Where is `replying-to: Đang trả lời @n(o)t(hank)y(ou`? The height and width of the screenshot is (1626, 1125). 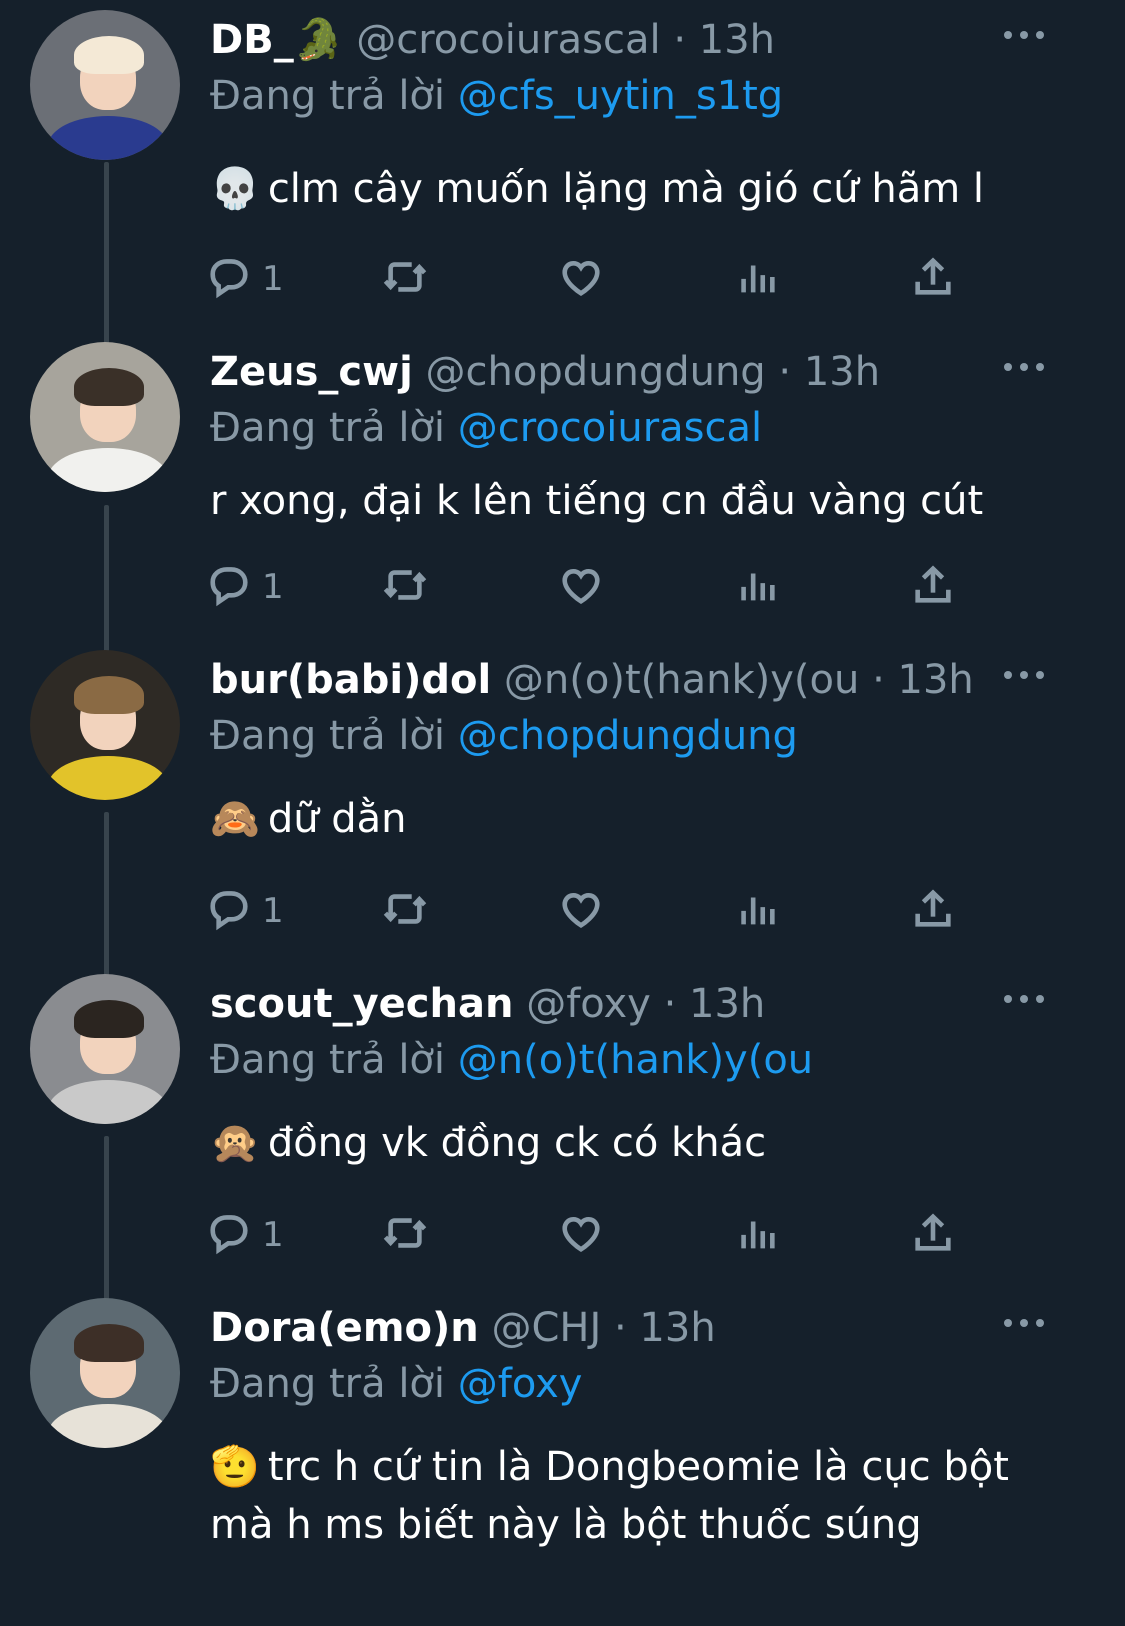 replying-to: Đang trả lời @n(o)t(hank)y(ou is located at coordinates (511, 1060).